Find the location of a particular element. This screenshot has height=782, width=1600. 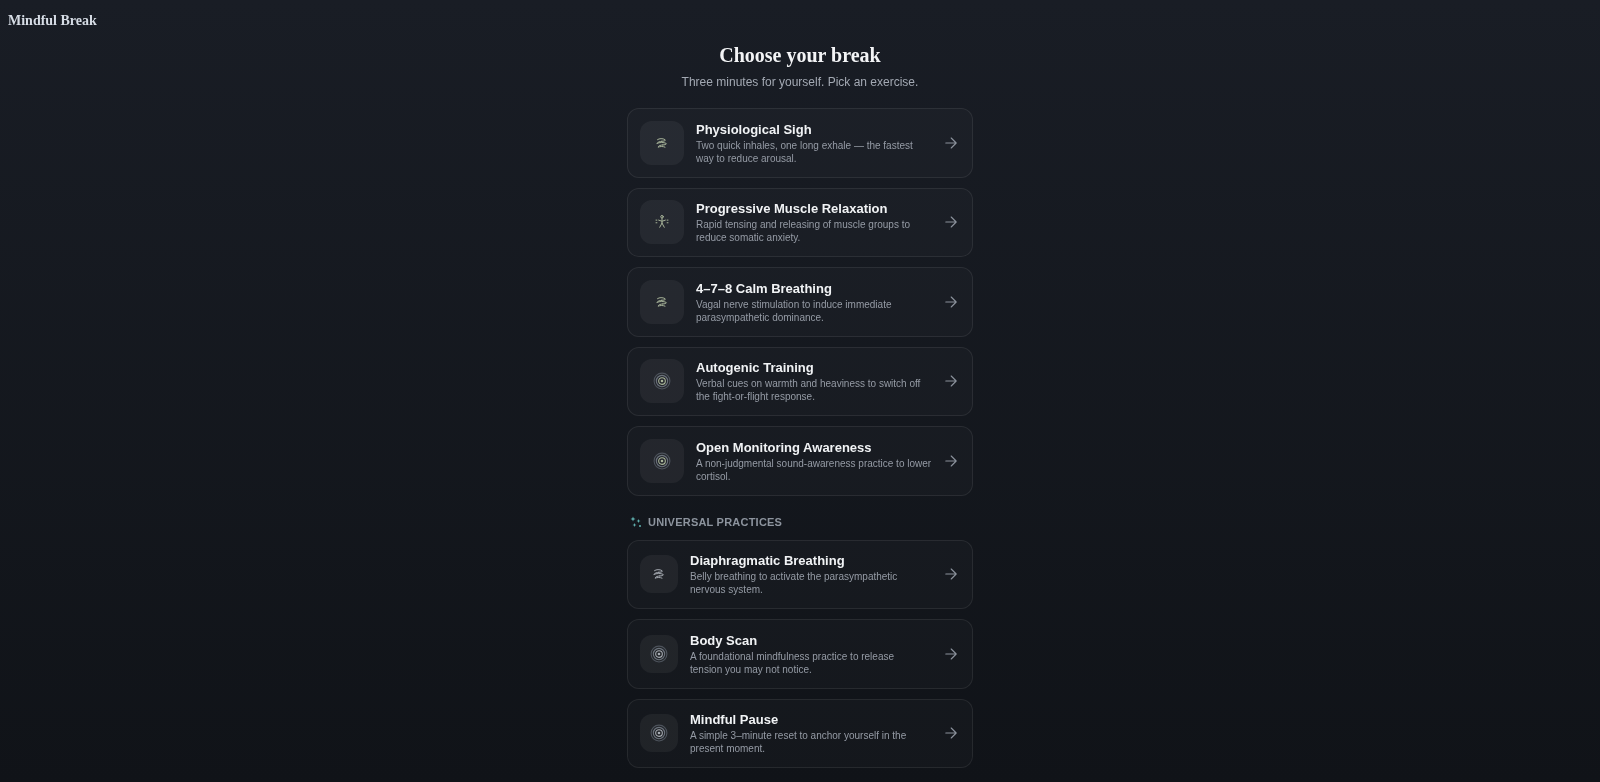

exercise-card: Body Scan A foundational mindfulness practice to release tension you may not notice. is located at coordinates (800, 654).